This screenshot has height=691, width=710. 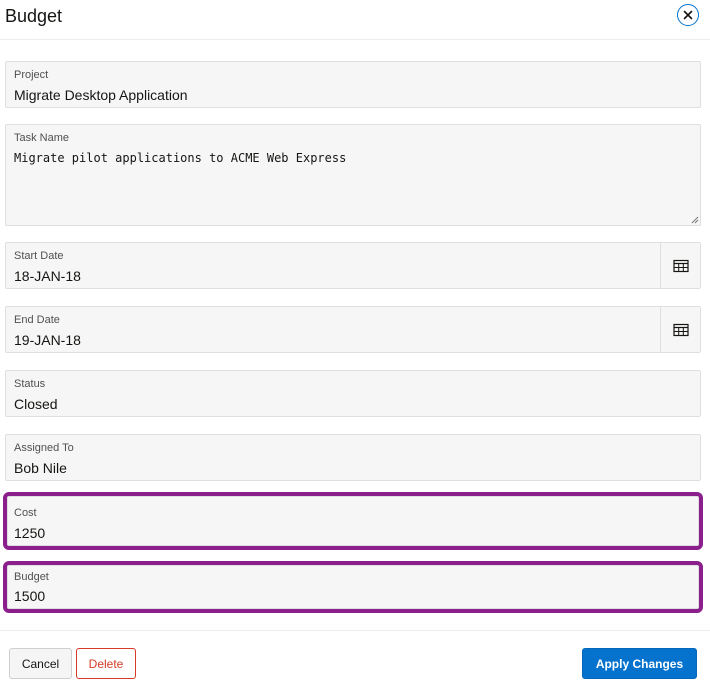 I want to click on status-label: Status, so click(x=30, y=384).